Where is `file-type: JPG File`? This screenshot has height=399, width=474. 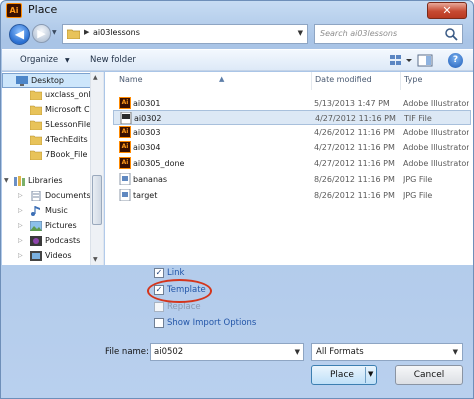 file-type: JPG File is located at coordinates (418, 179).